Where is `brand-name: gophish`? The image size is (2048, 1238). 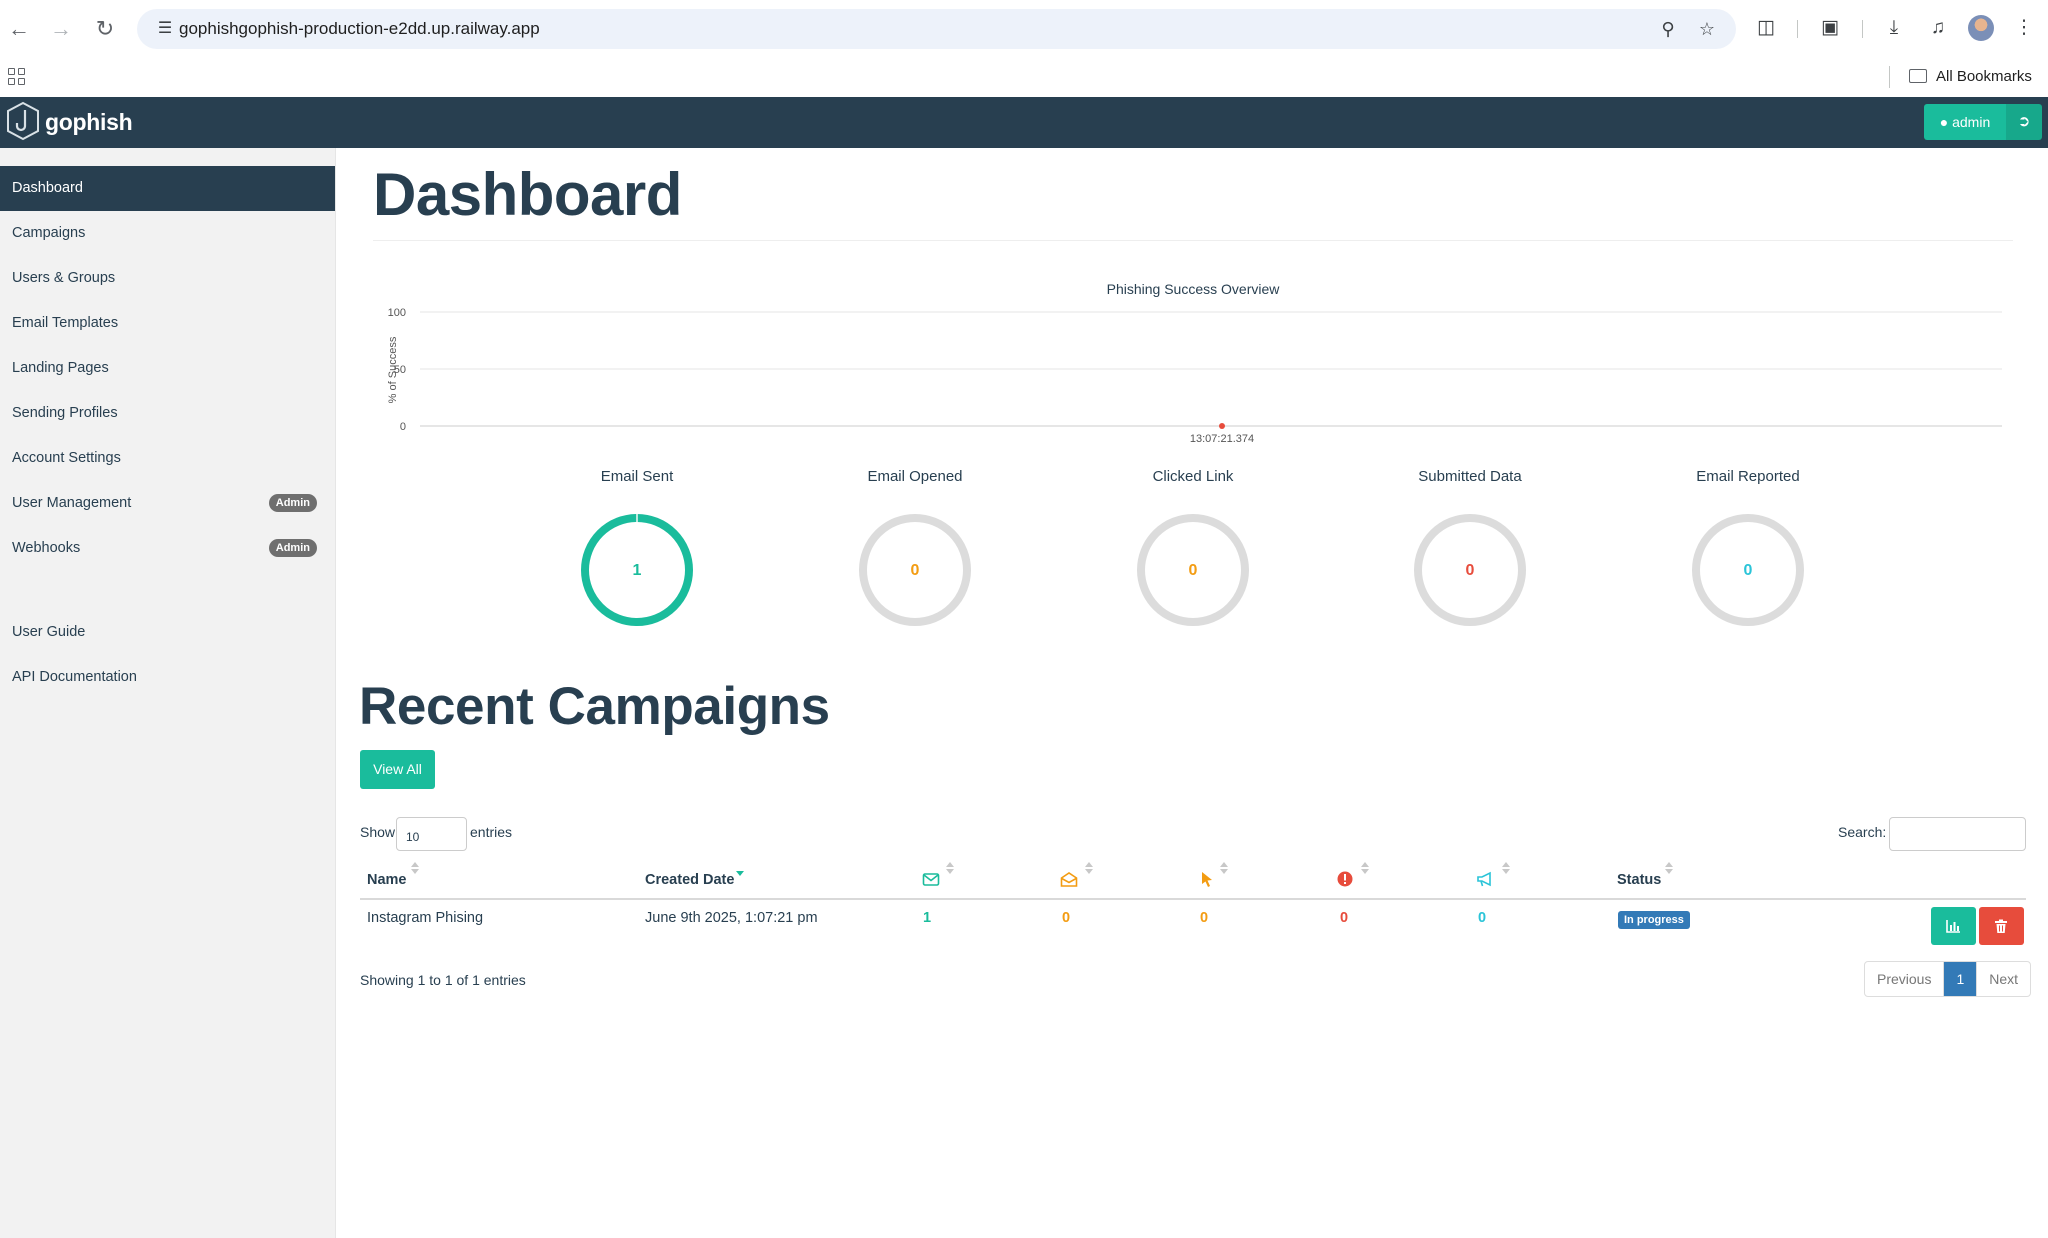 brand-name: gophish is located at coordinates (89, 122).